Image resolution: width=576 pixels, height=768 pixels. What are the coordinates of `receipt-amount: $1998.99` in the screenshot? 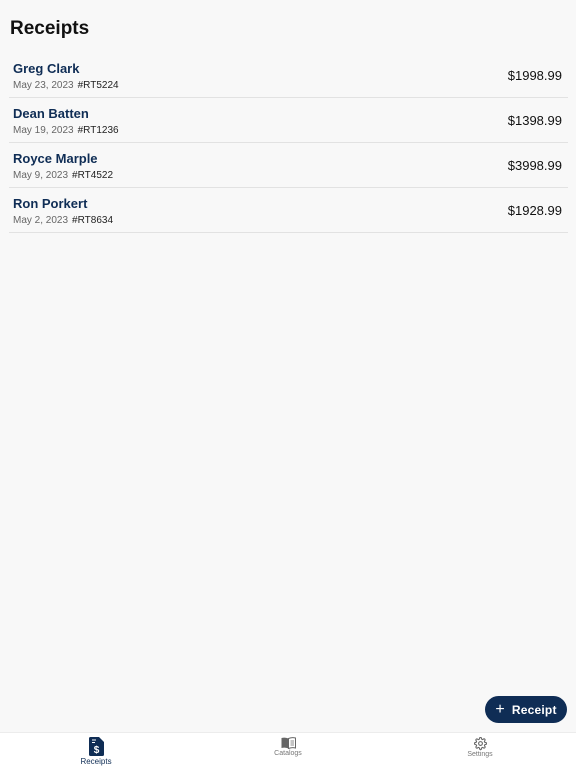 It's located at (534, 75).